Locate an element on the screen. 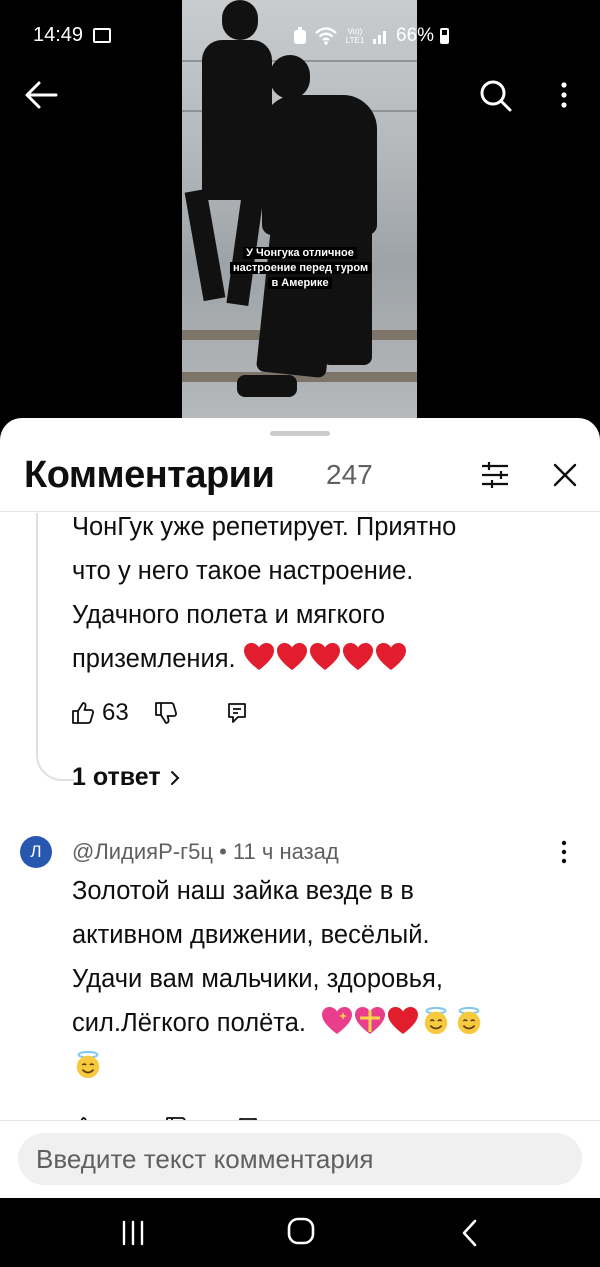  comment-text-line: Золотой наш зайка везде в в is located at coordinates (243, 891).